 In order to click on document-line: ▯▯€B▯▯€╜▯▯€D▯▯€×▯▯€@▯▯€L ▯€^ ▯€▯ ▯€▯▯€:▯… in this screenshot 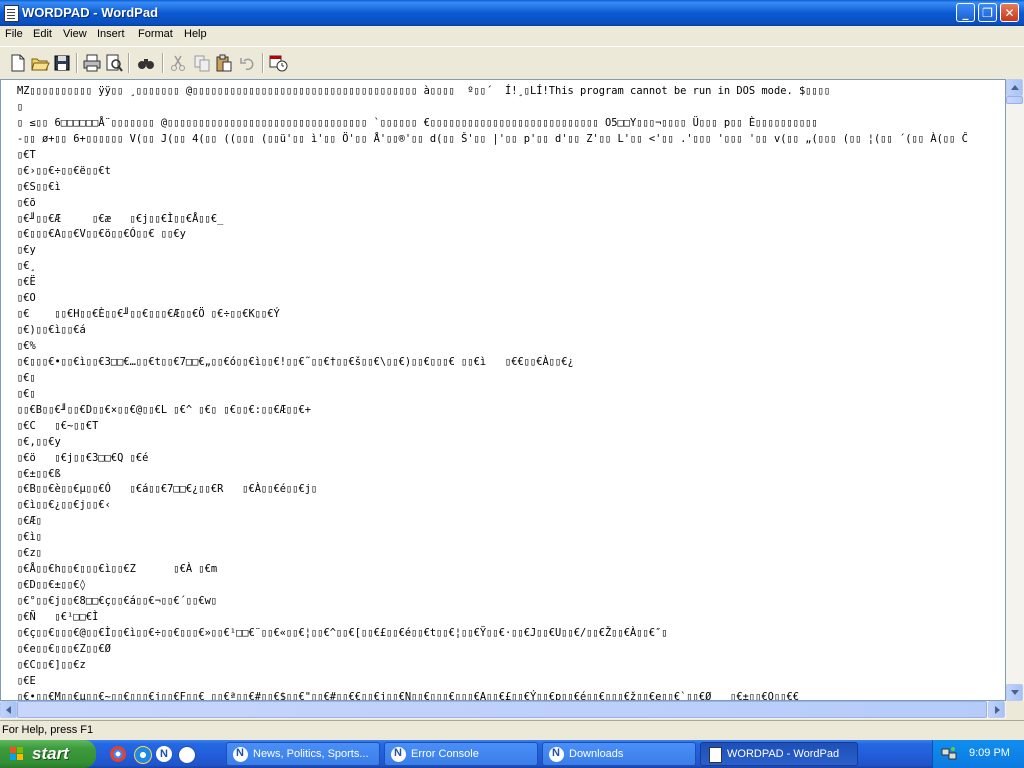, I will do `click(164, 409)`.